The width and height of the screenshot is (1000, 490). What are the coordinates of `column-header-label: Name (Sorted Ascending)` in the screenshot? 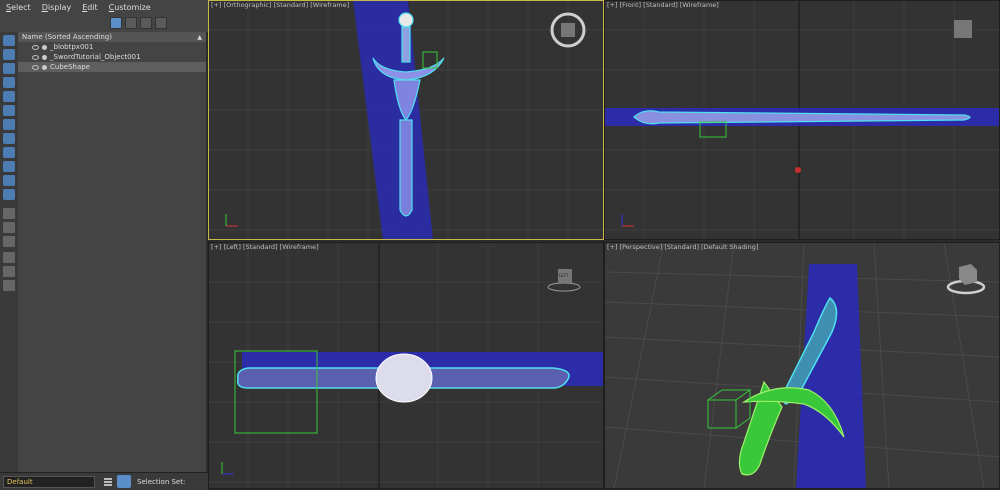 It's located at (67, 37).